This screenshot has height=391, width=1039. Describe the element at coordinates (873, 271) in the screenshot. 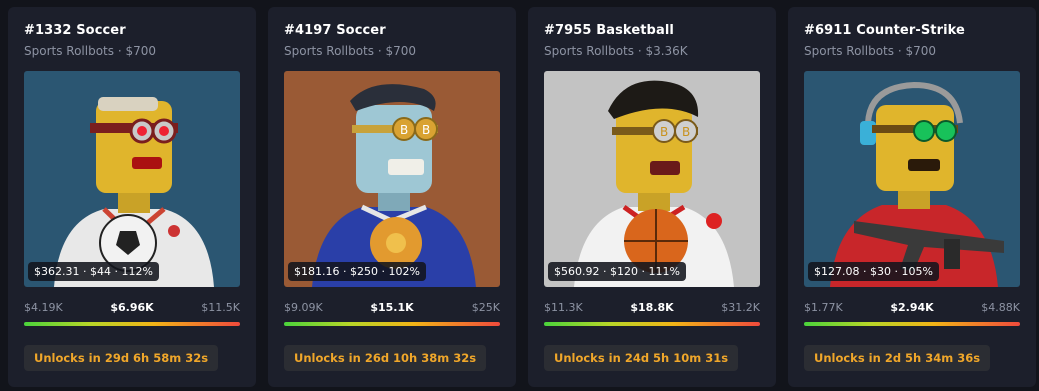

I see `stats-badge: $127.08 · $30 · 105%` at that location.